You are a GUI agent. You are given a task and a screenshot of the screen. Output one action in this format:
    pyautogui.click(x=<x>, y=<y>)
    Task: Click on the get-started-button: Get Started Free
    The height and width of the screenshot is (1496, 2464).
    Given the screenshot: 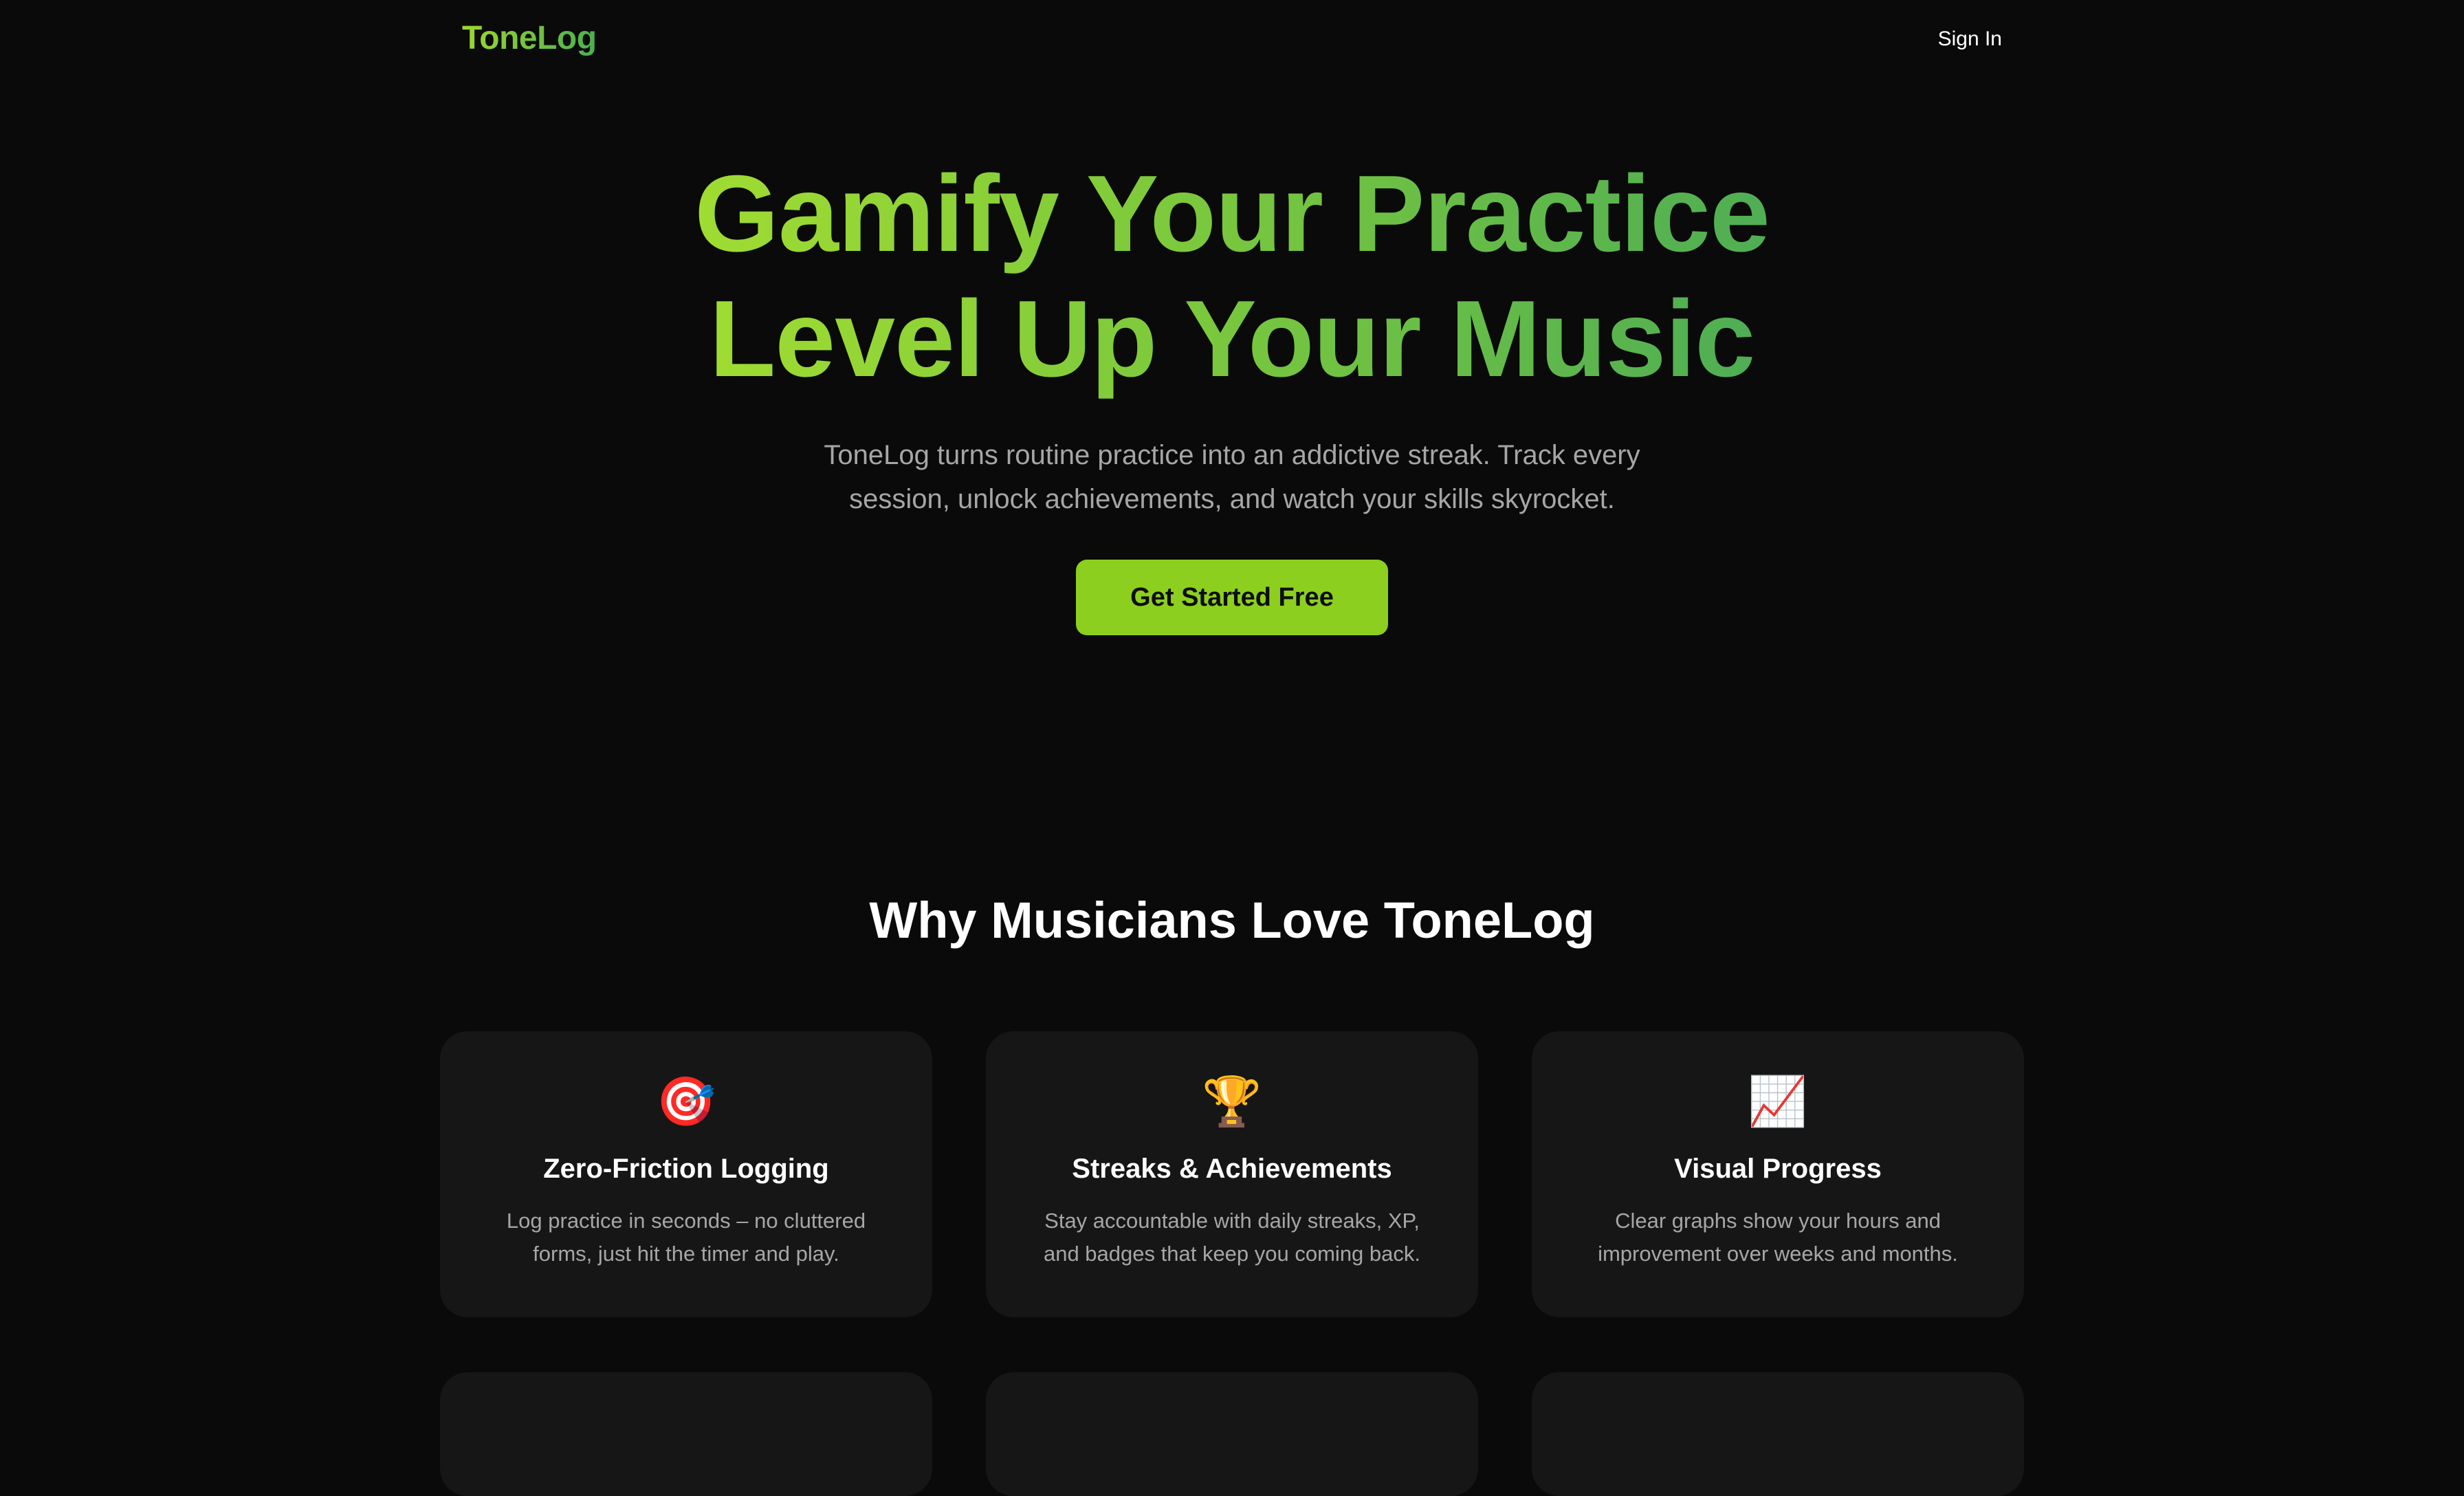 What is the action you would take?
    pyautogui.click(x=1232, y=597)
    